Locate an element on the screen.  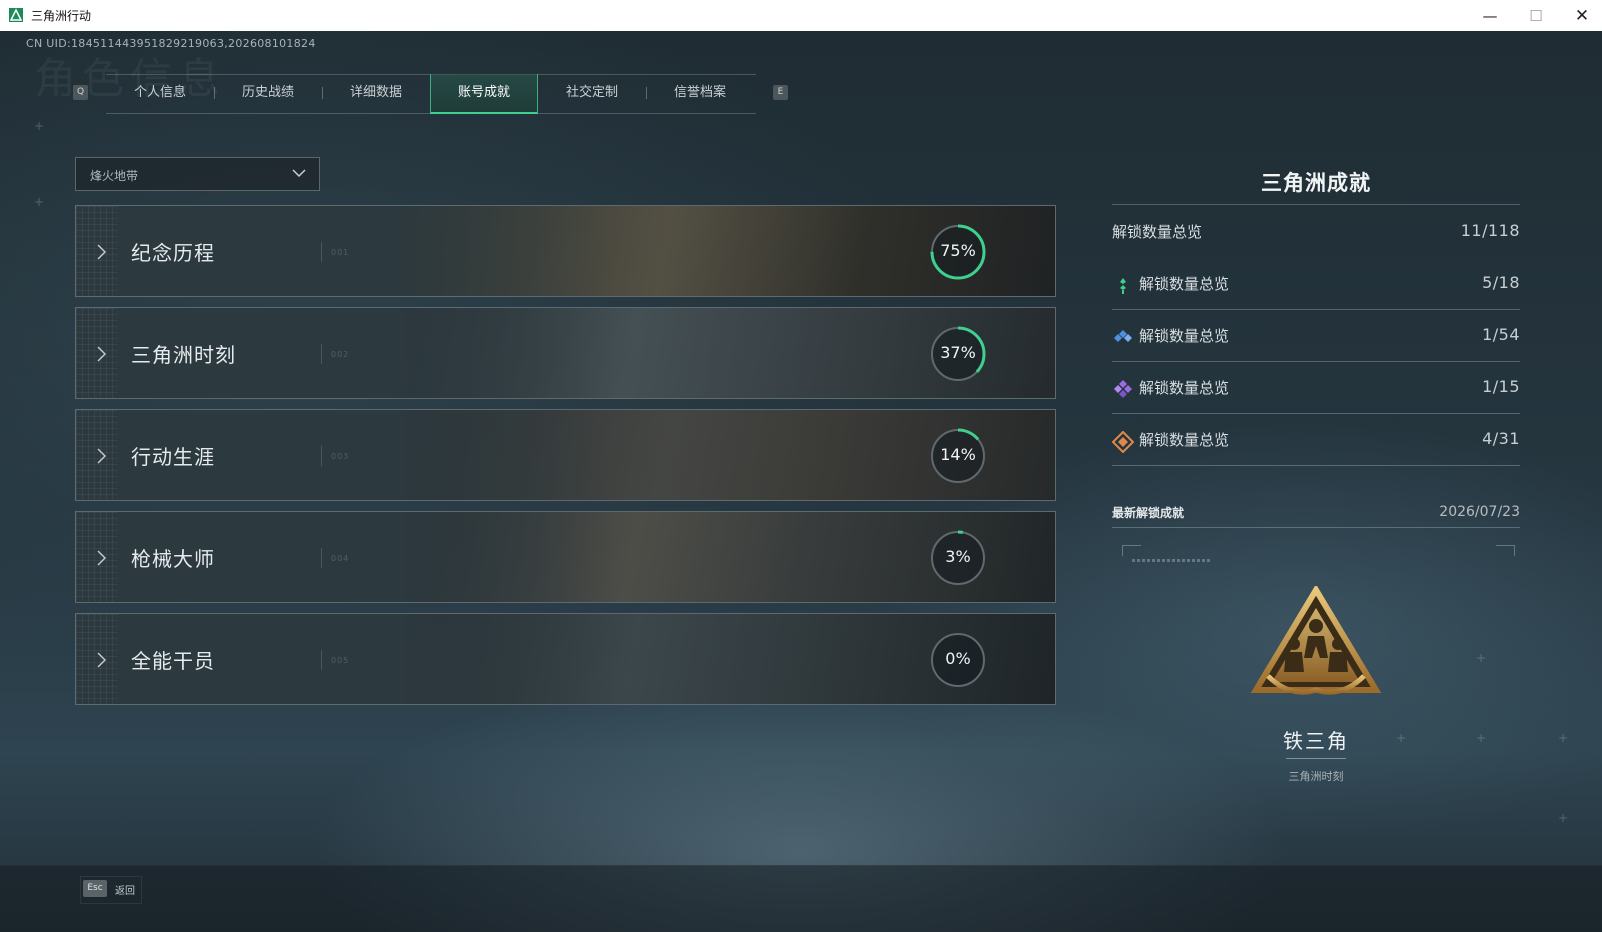
green-tier-value: 5/18 is located at coordinates (1501, 282).